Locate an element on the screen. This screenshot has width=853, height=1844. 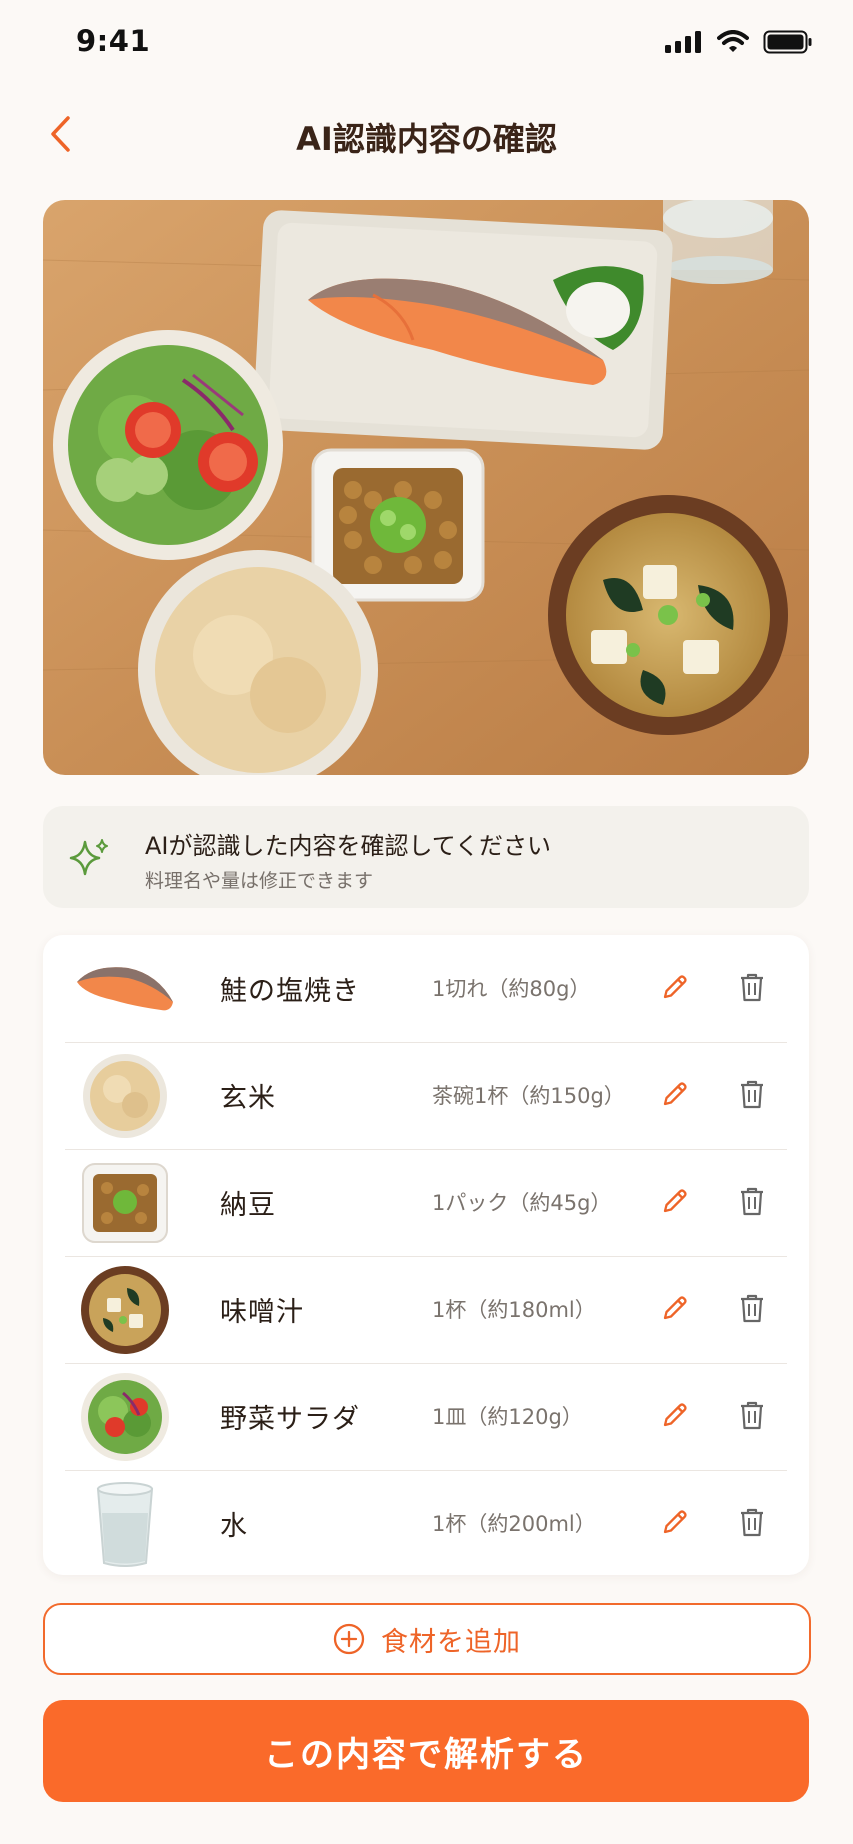
analyze-label: この内容で解析する is located at coordinates (426, 1754).